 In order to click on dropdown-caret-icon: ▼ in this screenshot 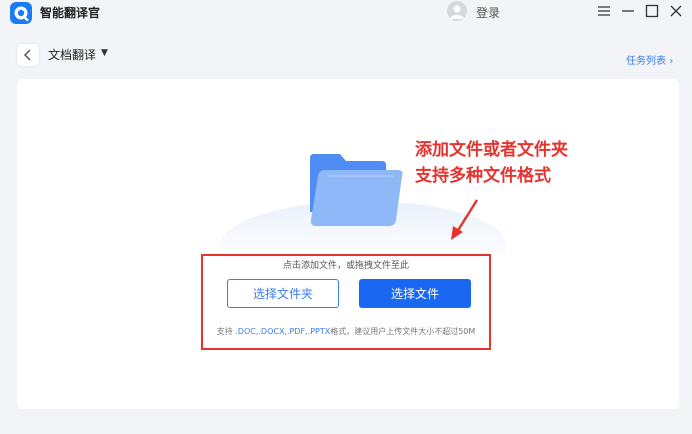, I will do `click(104, 53)`.